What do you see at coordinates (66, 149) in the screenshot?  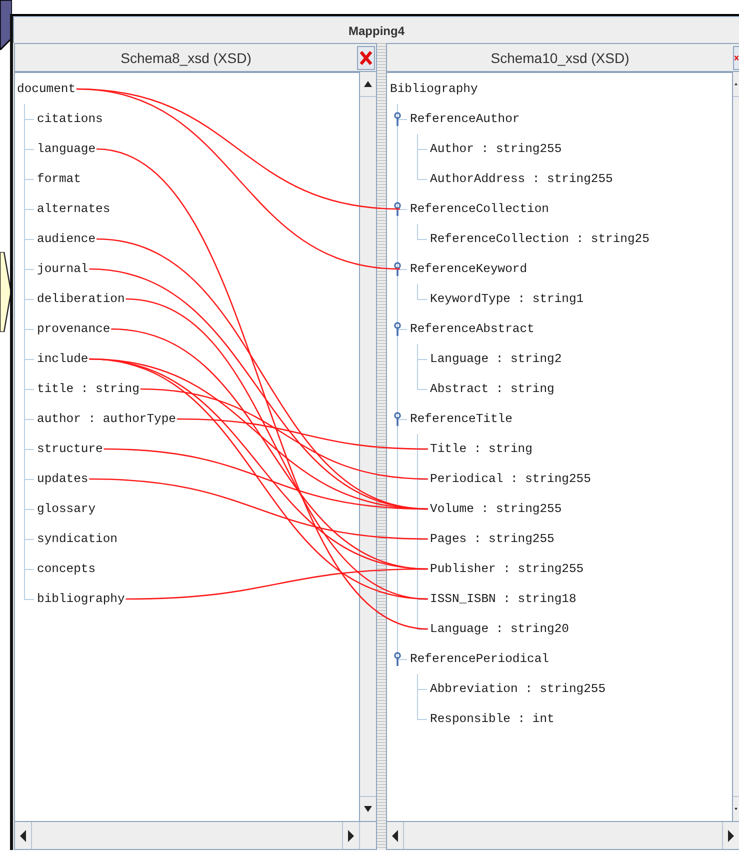 I see `tree-node: language` at bounding box center [66, 149].